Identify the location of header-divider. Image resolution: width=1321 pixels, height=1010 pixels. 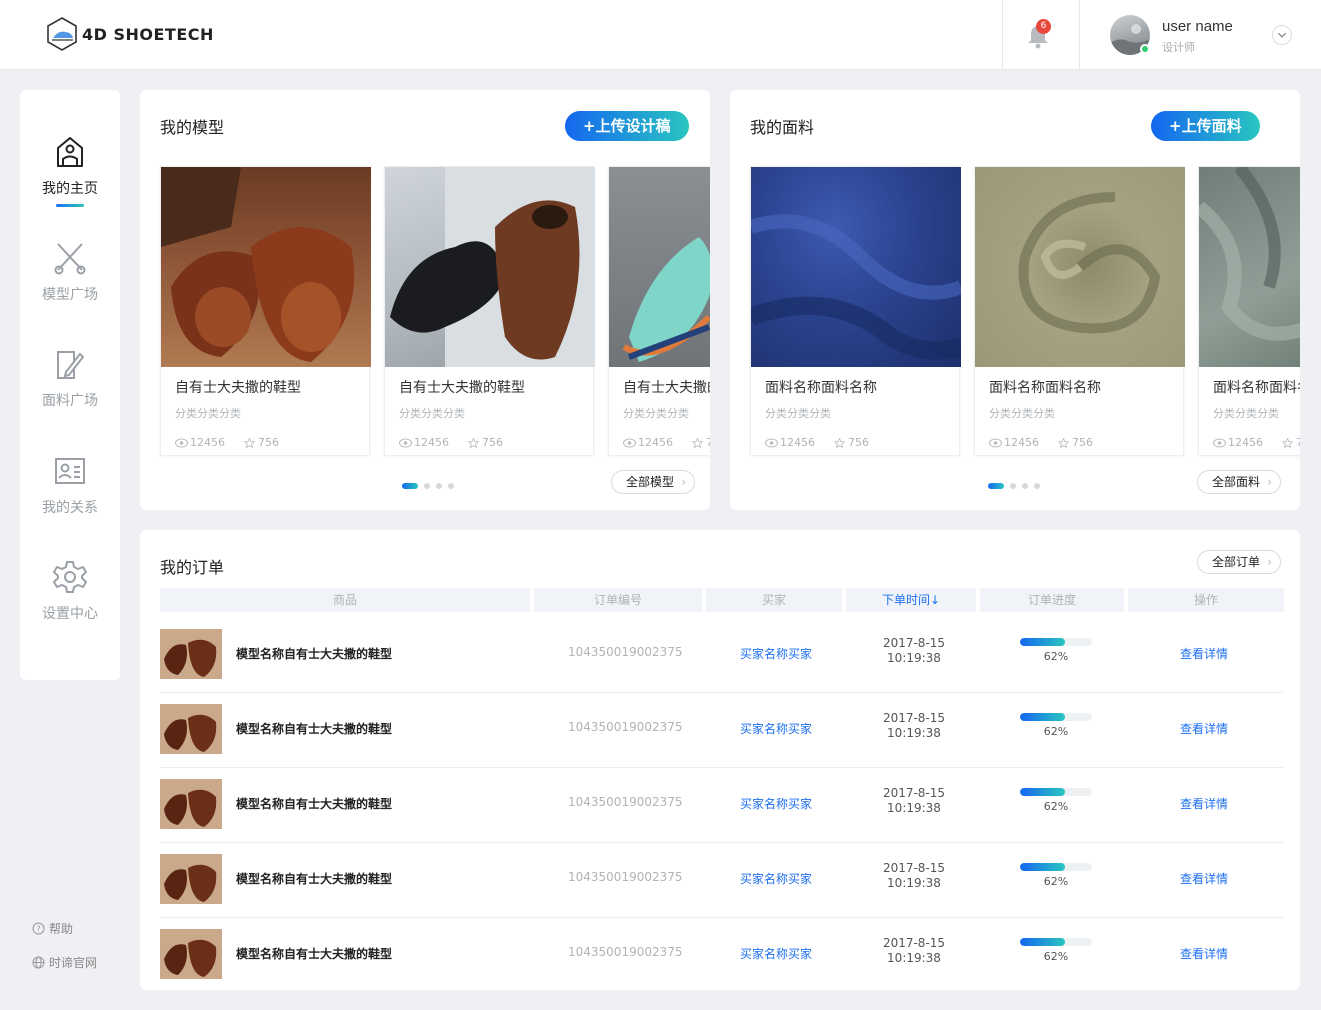
(1002, 35).